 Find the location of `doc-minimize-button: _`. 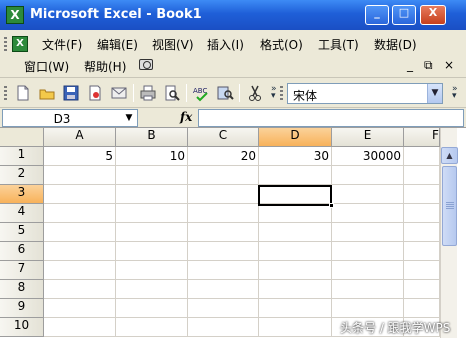

doc-minimize-button: _ is located at coordinates (410, 65).